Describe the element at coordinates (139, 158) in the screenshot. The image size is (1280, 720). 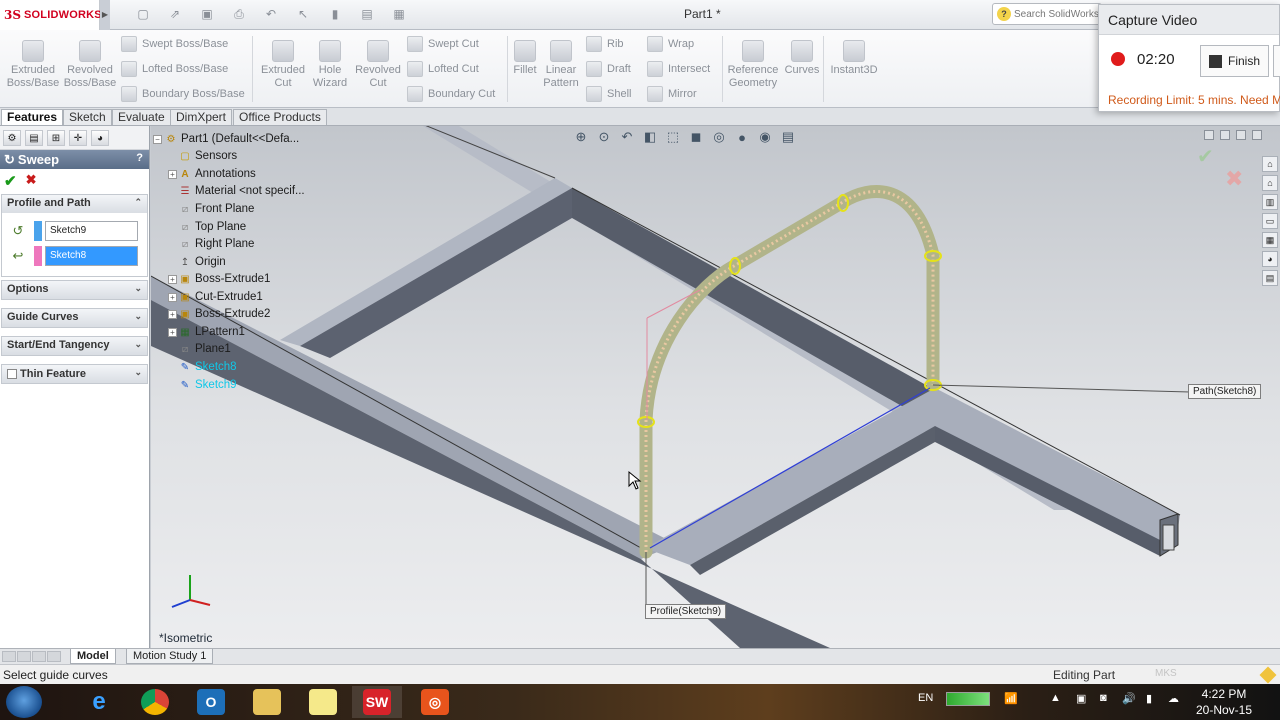
I see `help-icon: ?` at that location.